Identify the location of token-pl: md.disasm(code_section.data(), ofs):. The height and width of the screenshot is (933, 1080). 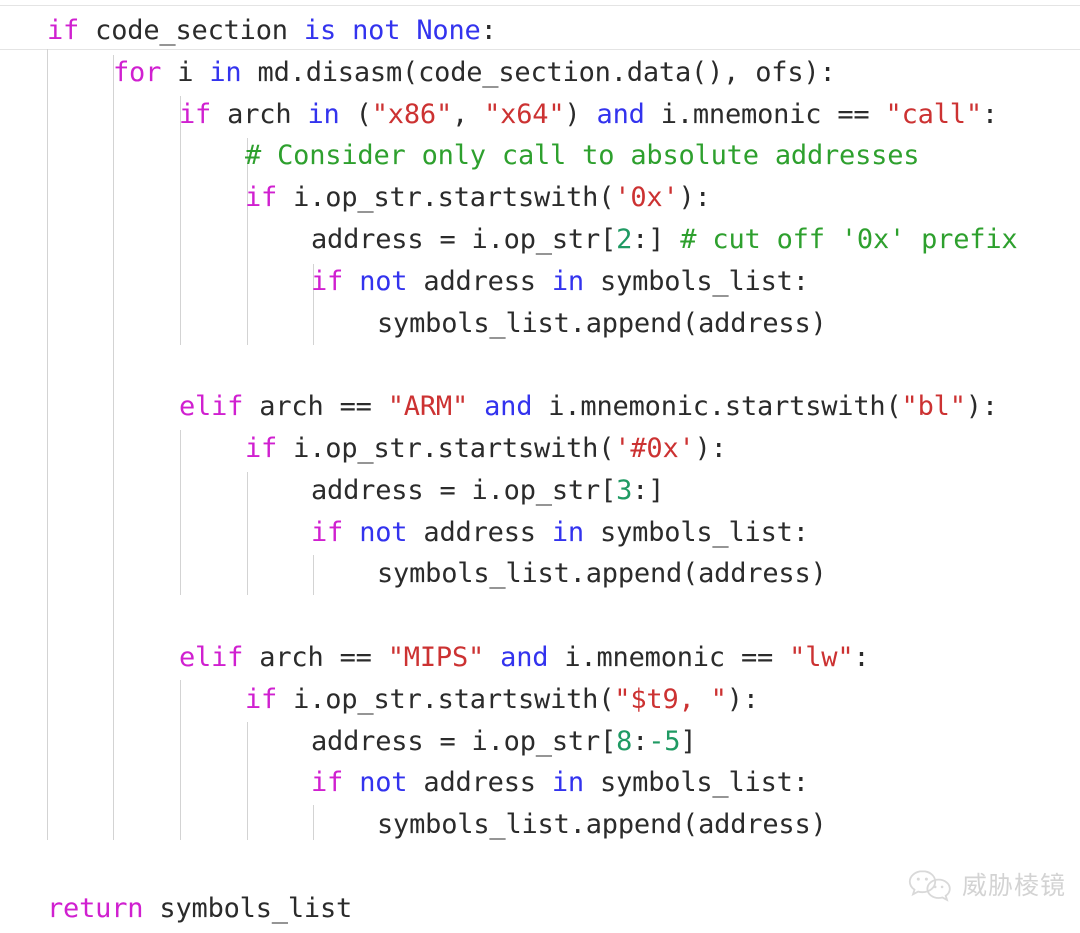
(538, 72).